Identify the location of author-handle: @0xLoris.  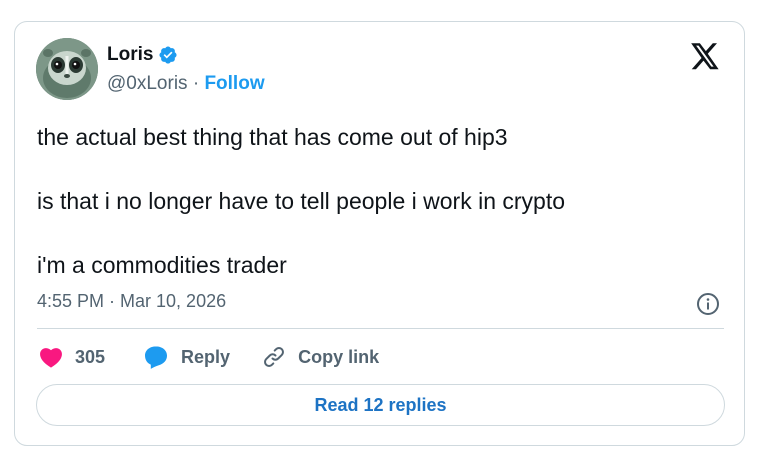
(147, 83).